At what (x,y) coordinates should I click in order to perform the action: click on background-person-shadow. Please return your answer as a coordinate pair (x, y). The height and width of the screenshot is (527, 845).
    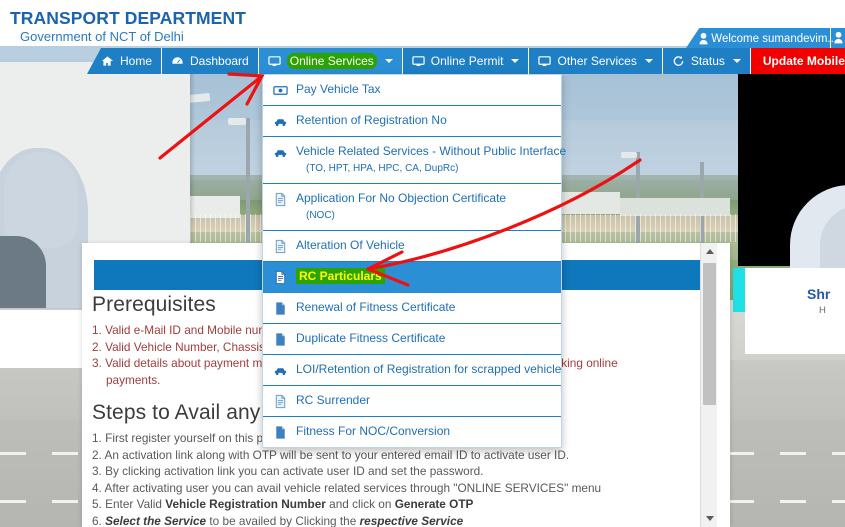
    Looking at the image, I should click on (23, 272).